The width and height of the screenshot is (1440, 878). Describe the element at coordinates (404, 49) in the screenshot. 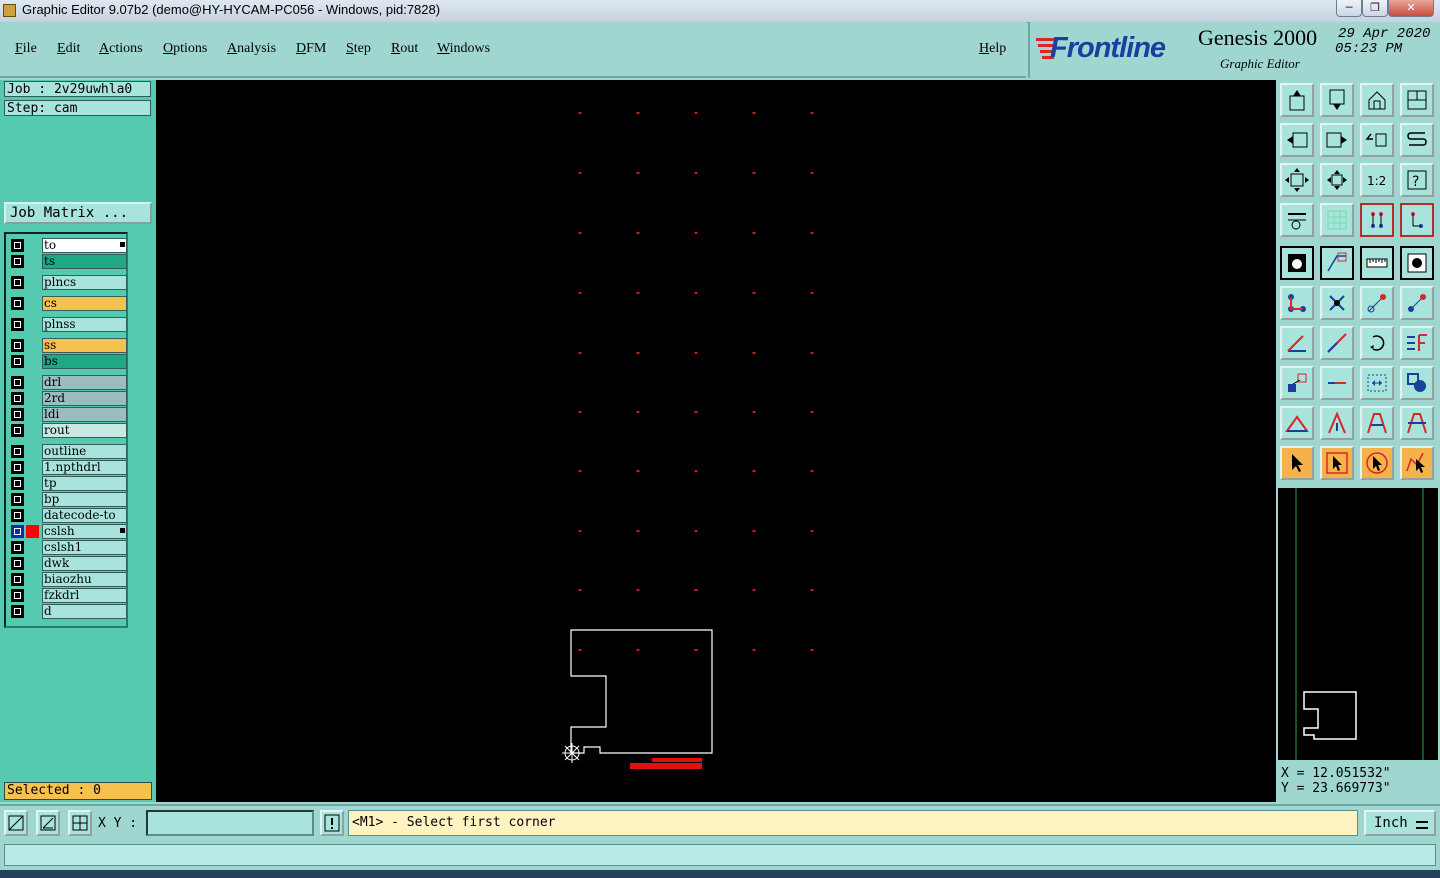

I see `menu-rout: Rout` at that location.